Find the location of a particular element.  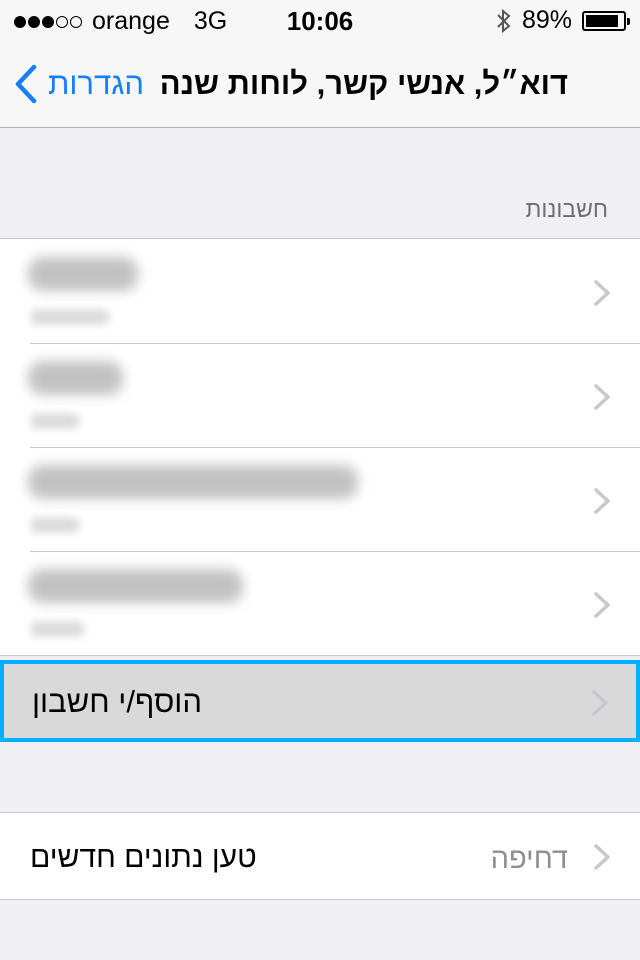

back-button-label: הגדרות is located at coordinates (96, 83).